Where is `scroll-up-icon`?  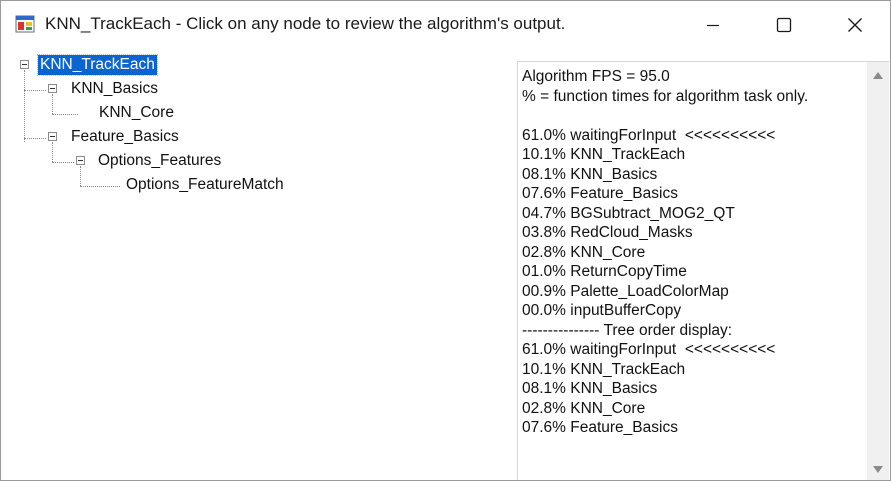
scroll-up-icon is located at coordinates (878, 75).